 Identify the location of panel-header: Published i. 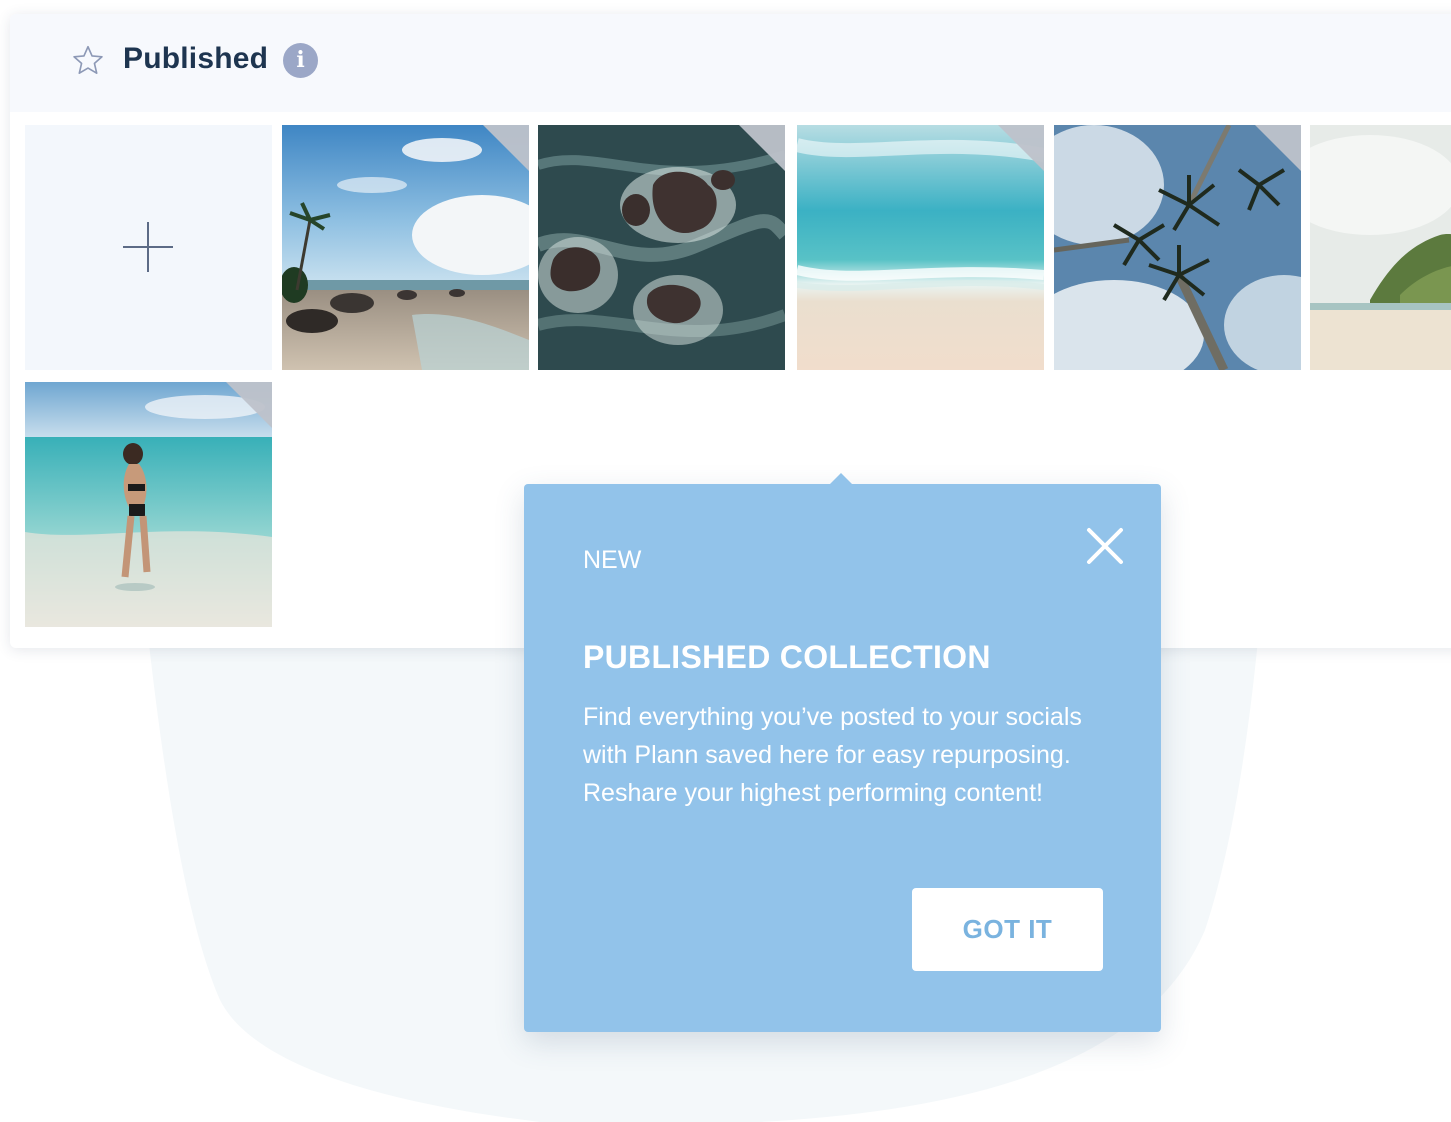
(730, 63).